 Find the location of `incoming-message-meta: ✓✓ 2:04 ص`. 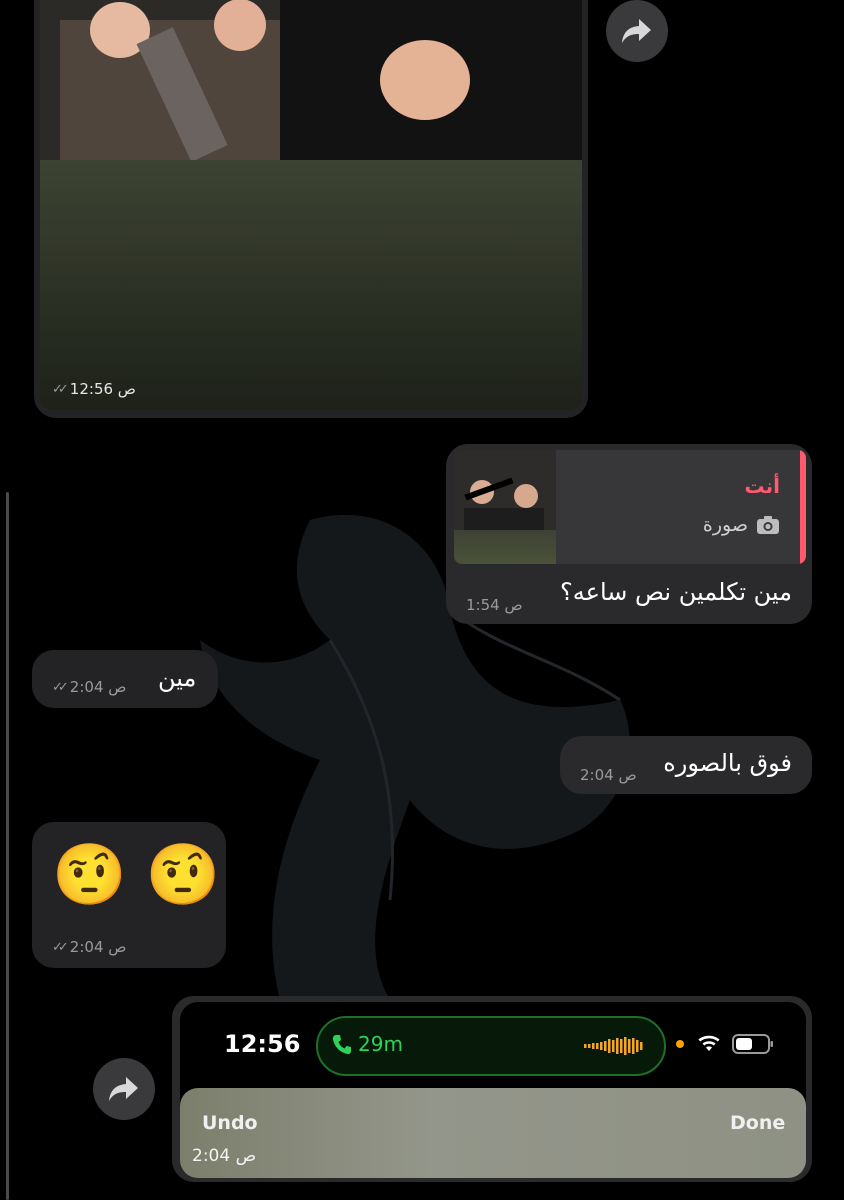

incoming-message-meta: ✓✓ 2:04 ص is located at coordinates (89, 687).